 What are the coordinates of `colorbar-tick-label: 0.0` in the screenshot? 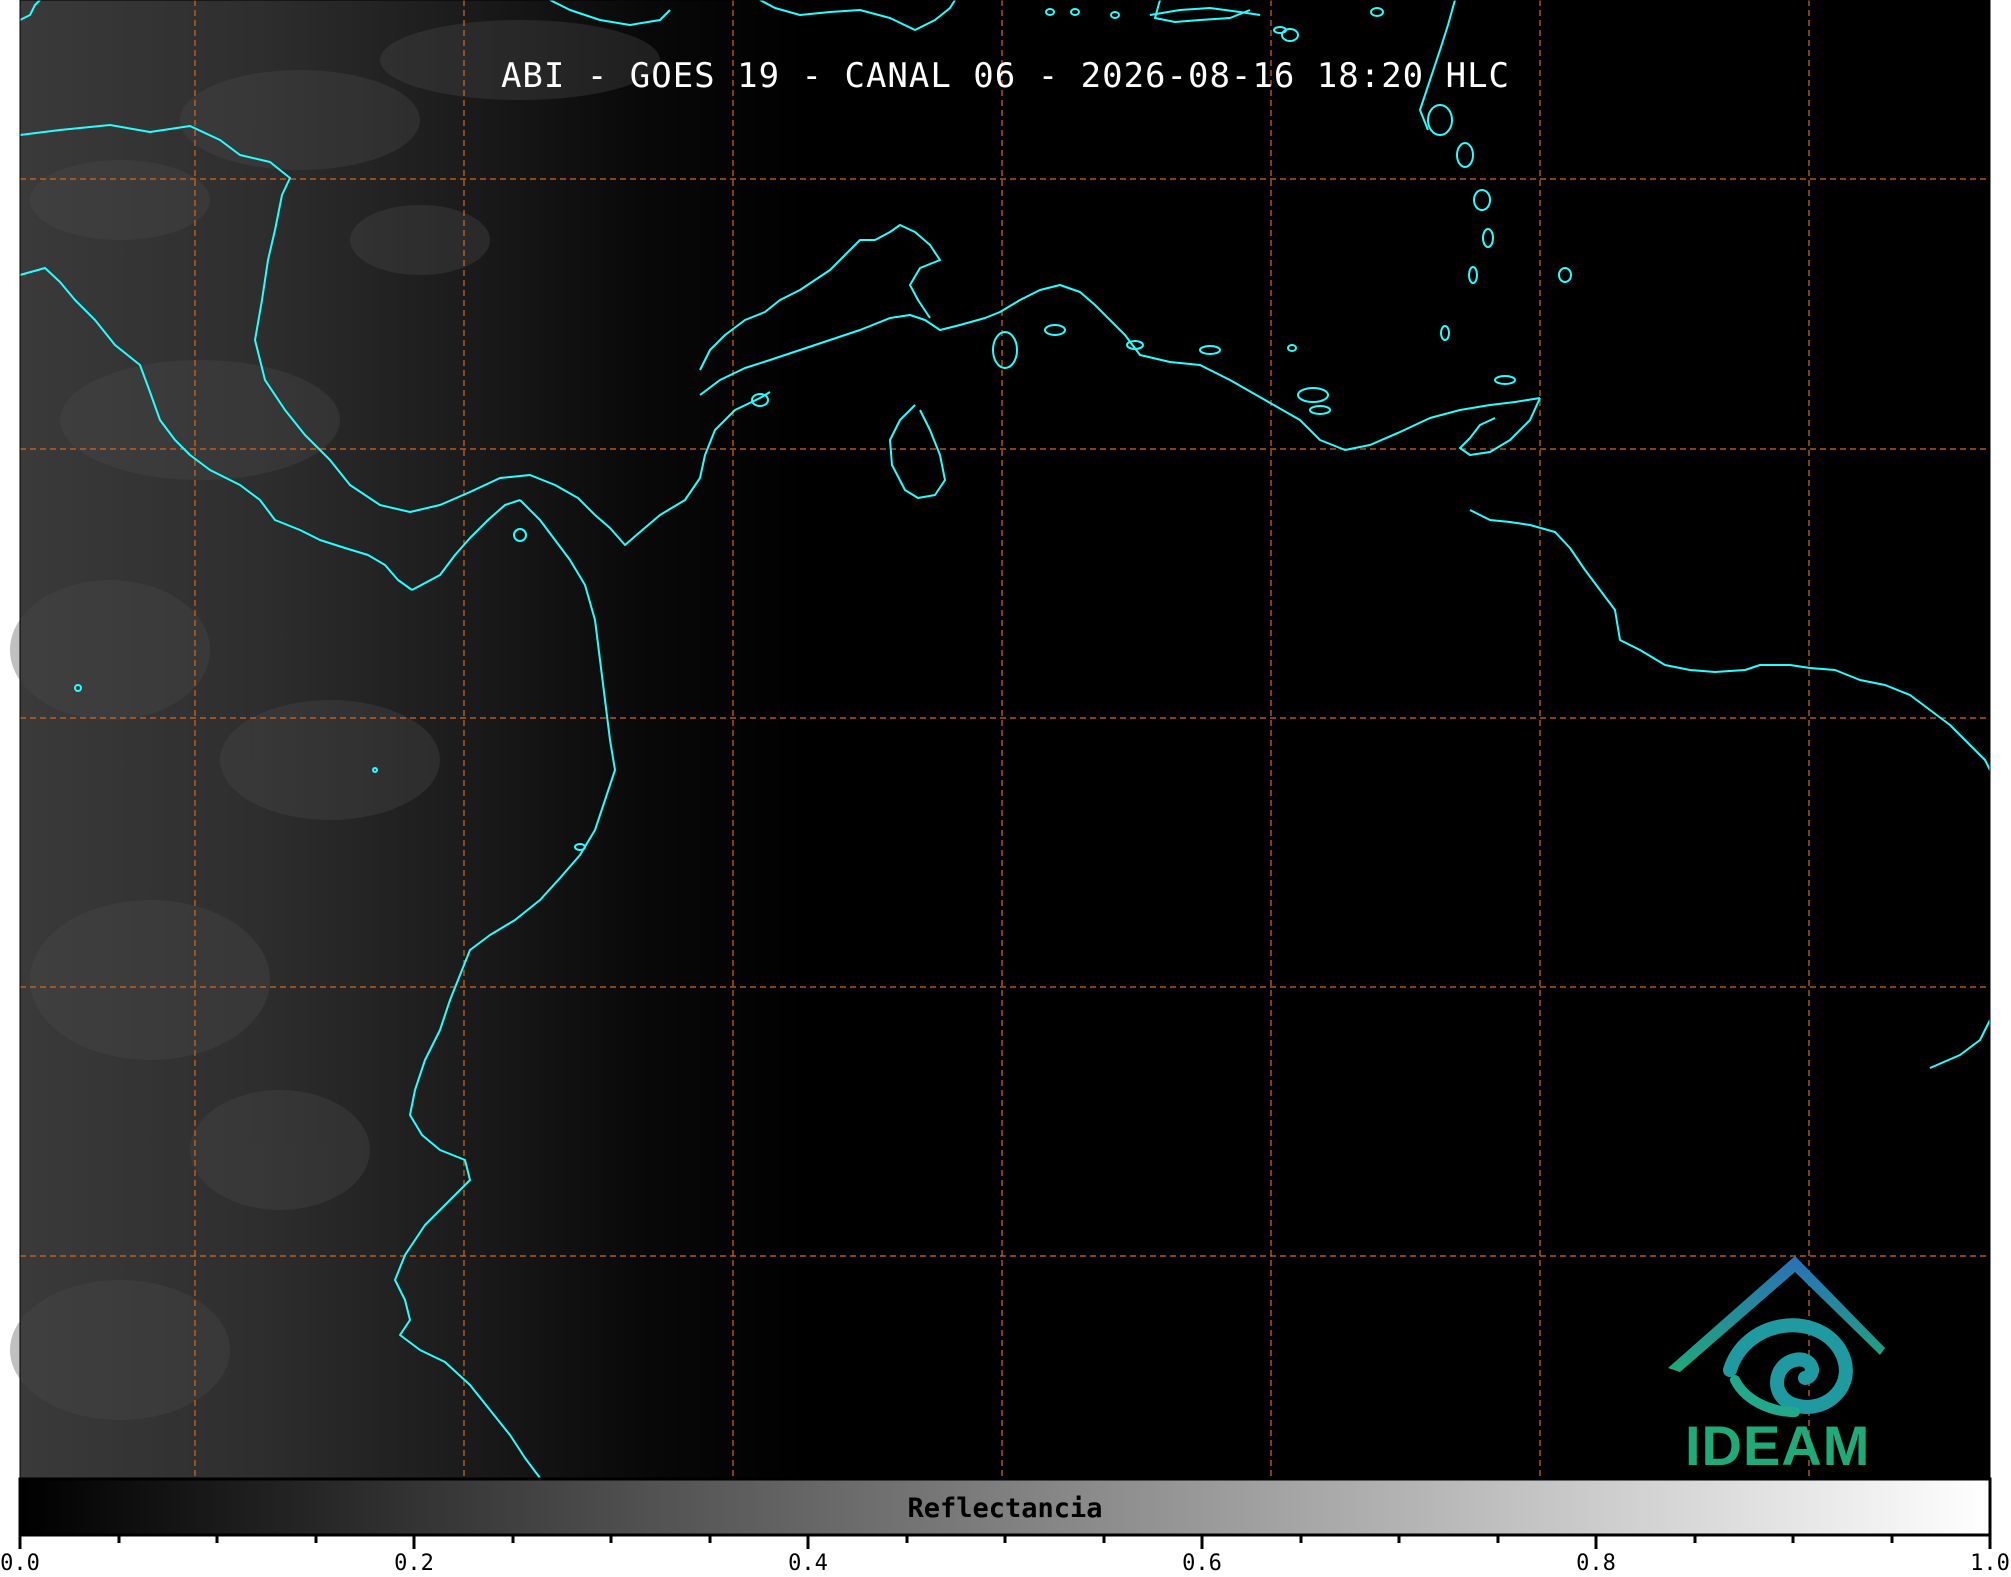 It's located at (20, 1563).